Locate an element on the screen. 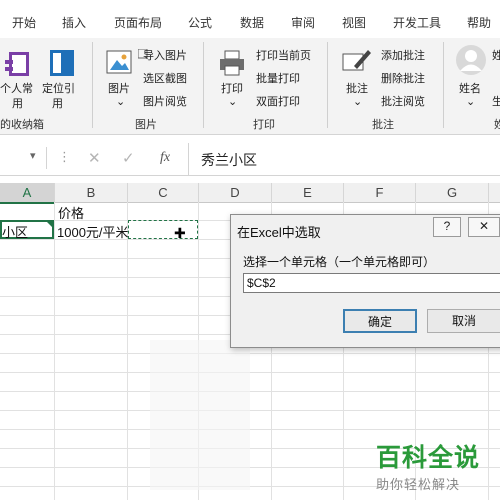 The image size is (500, 500). watermark-logo: 百科全说 助你轻松解决 is located at coordinates (428, 465).